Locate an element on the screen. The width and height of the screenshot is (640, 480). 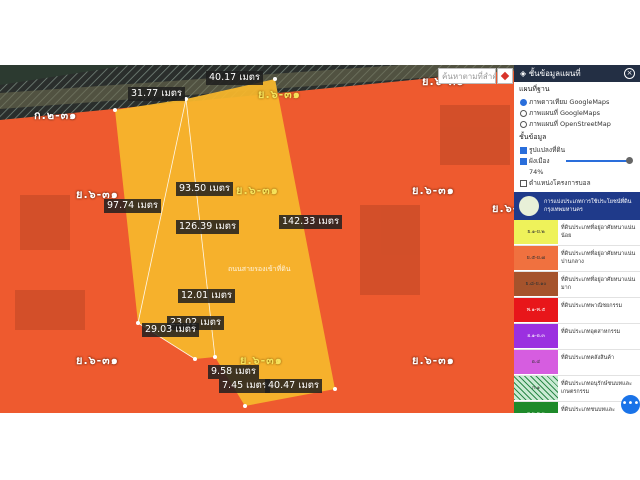
legend-text: ที่ดินประเภทพาณิชยกรรม is located at coordinates (592, 306).